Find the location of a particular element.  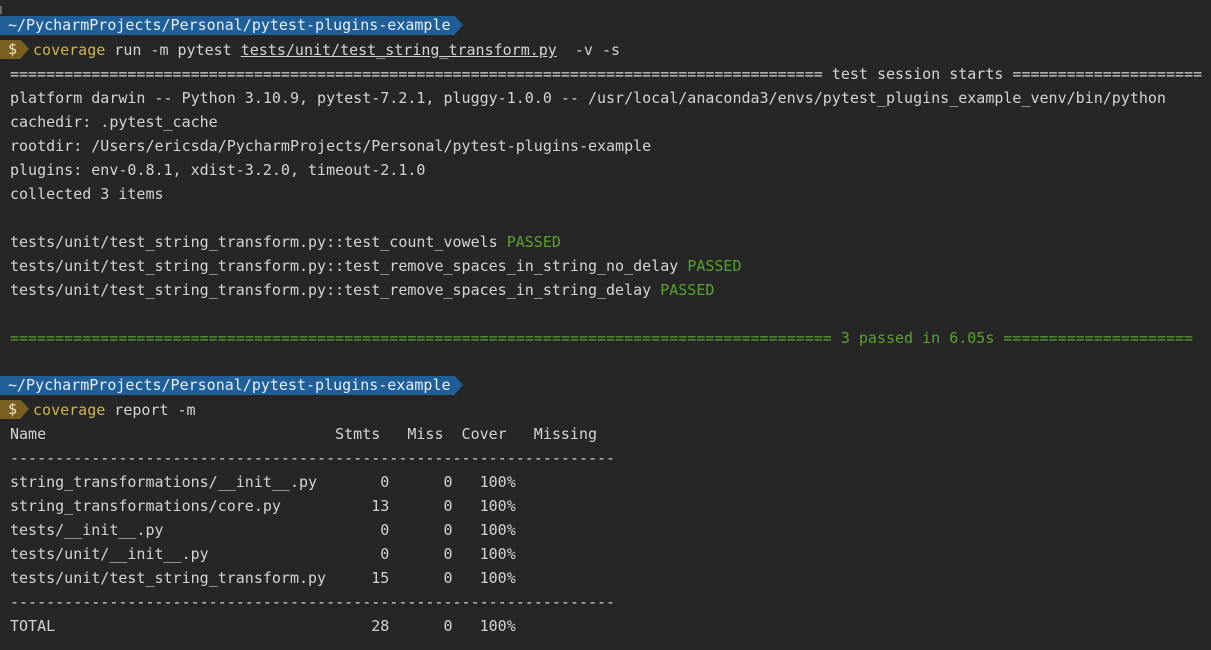

report-row: string_transformations/core.py 13 0 100% is located at coordinates (263, 506).